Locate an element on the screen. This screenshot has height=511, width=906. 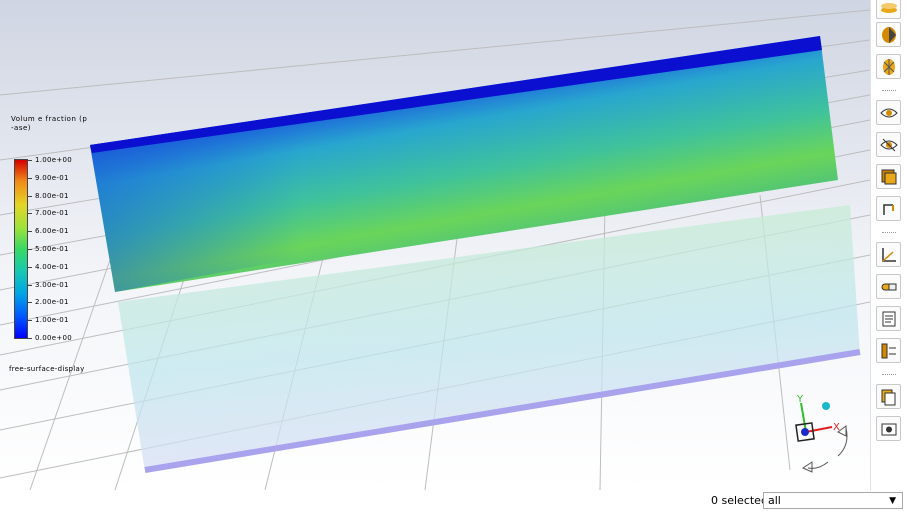
snapshot-button is located at coordinates (888, 428).